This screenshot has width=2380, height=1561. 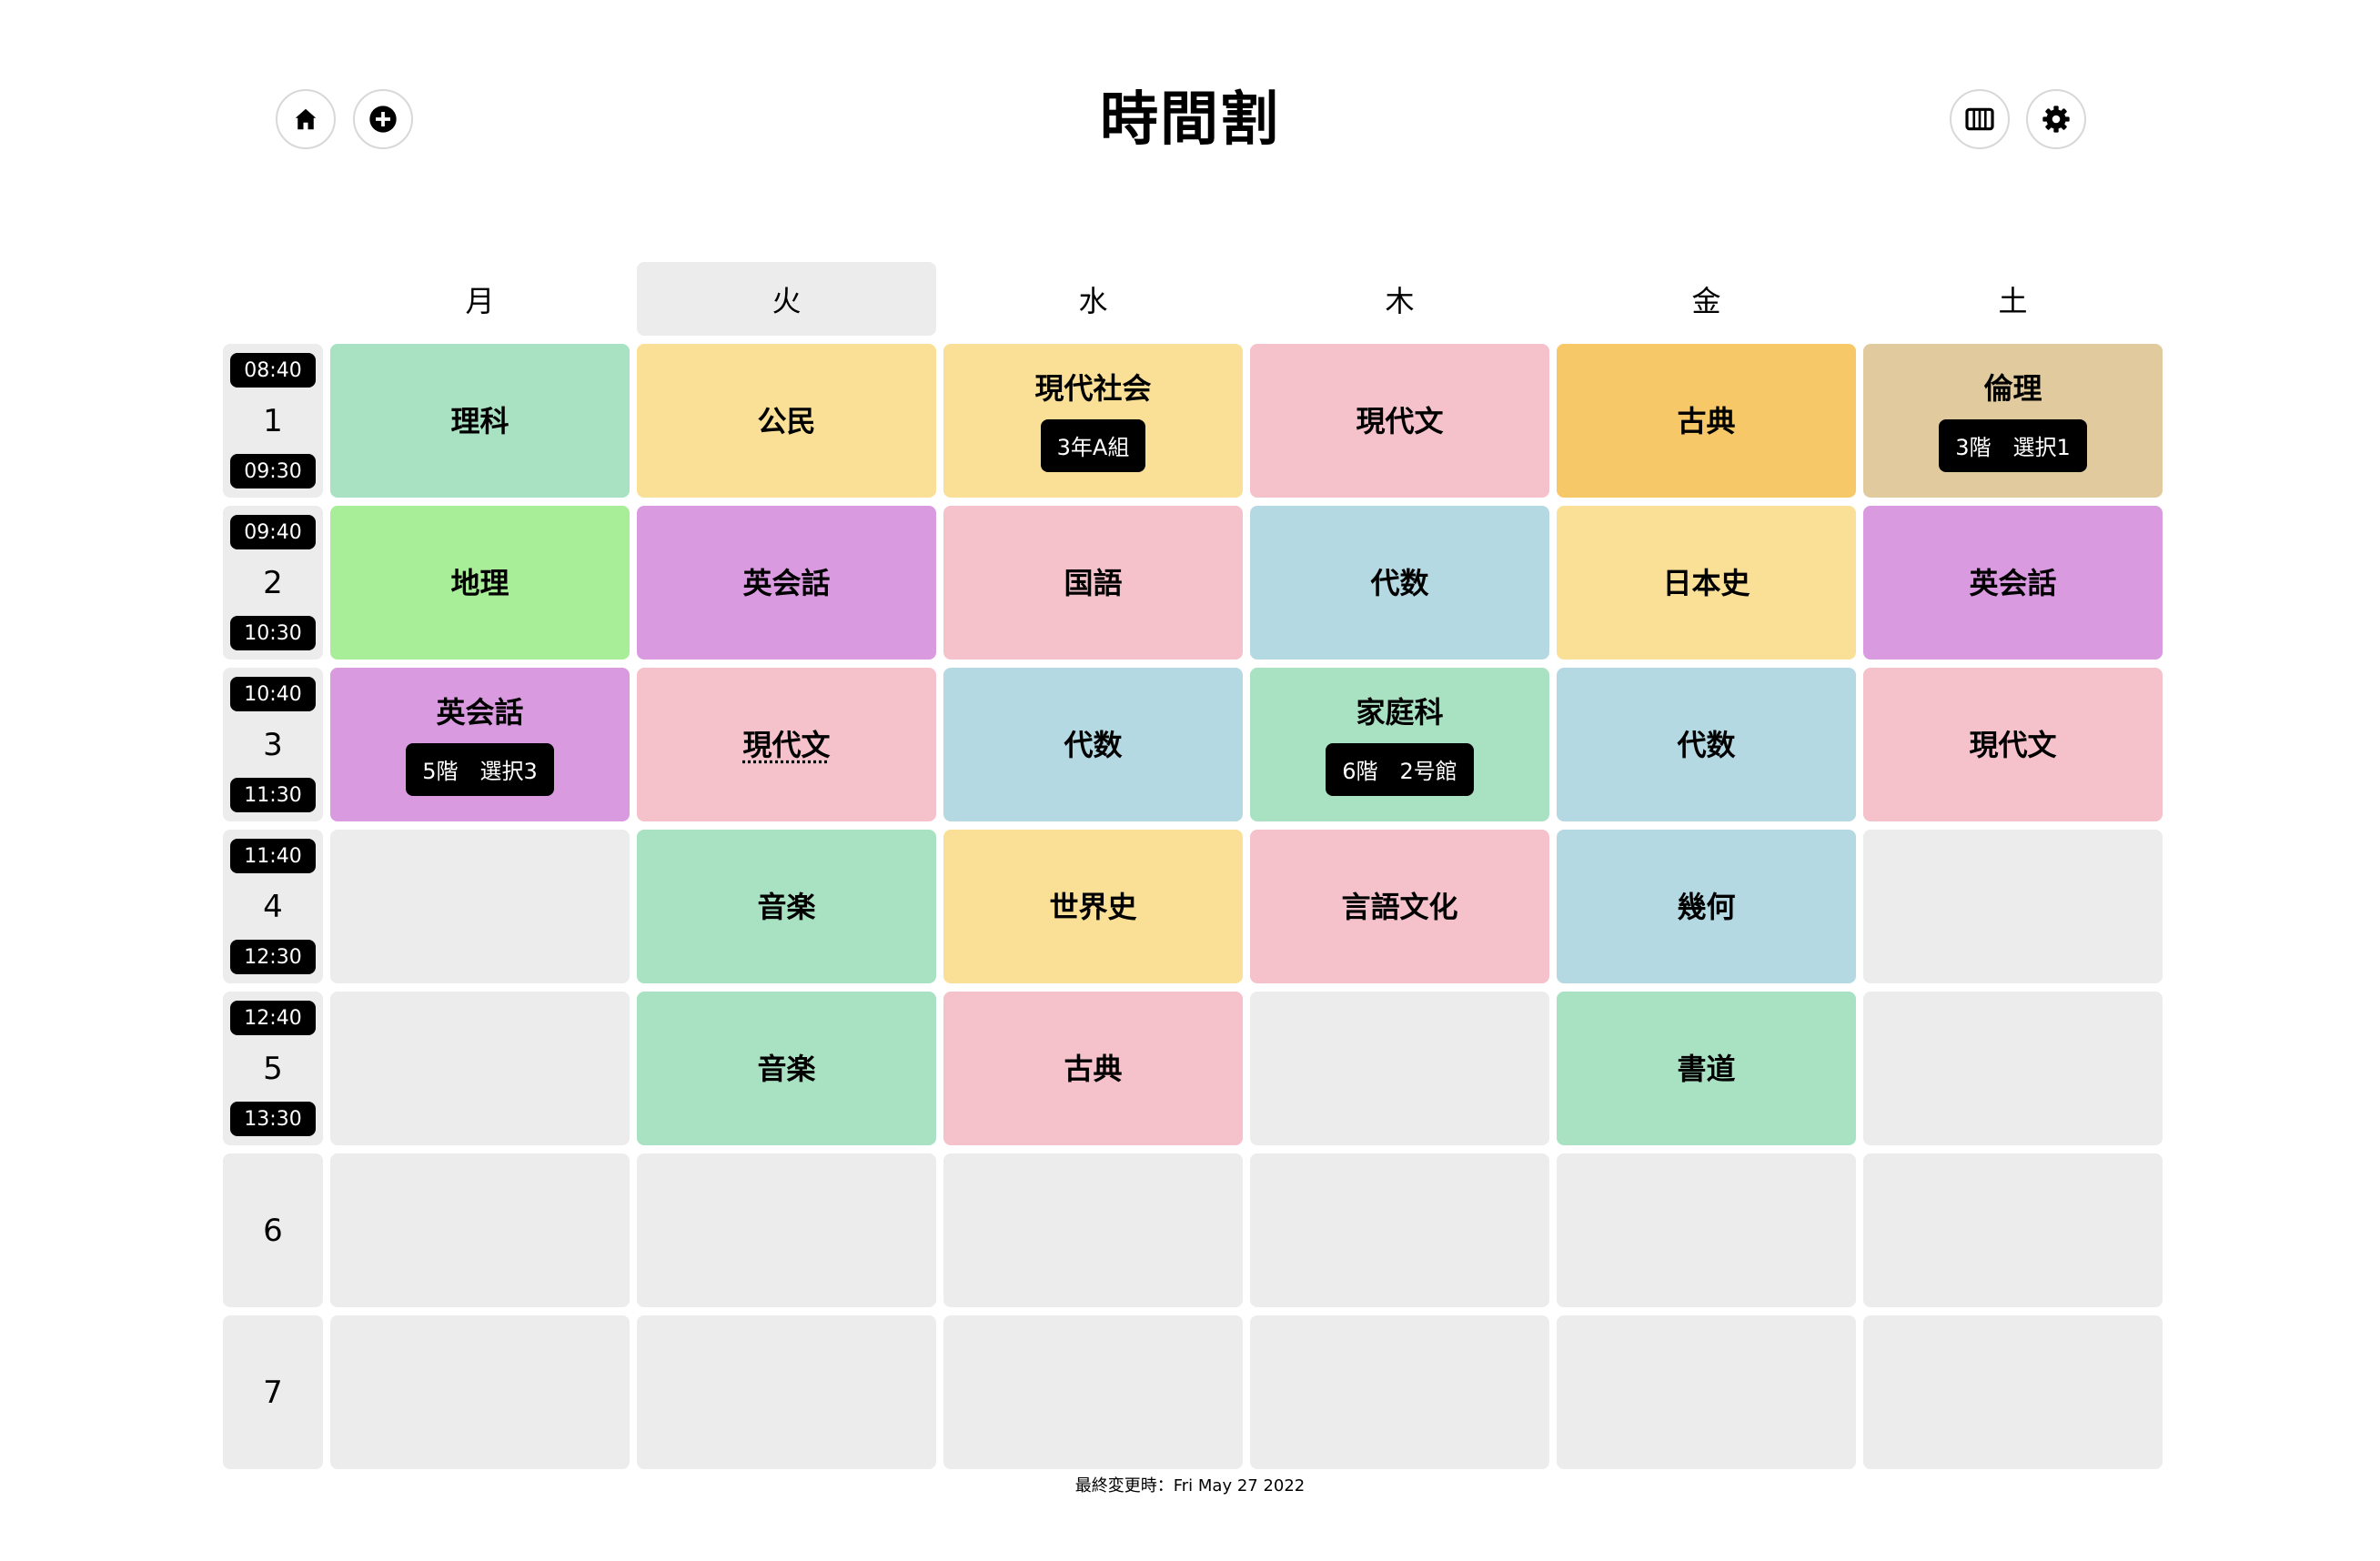 What do you see at coordinates (480, 769) in the screenshot?
I see `room-badge: 5階 選択3` at bounding box center [480, 769].